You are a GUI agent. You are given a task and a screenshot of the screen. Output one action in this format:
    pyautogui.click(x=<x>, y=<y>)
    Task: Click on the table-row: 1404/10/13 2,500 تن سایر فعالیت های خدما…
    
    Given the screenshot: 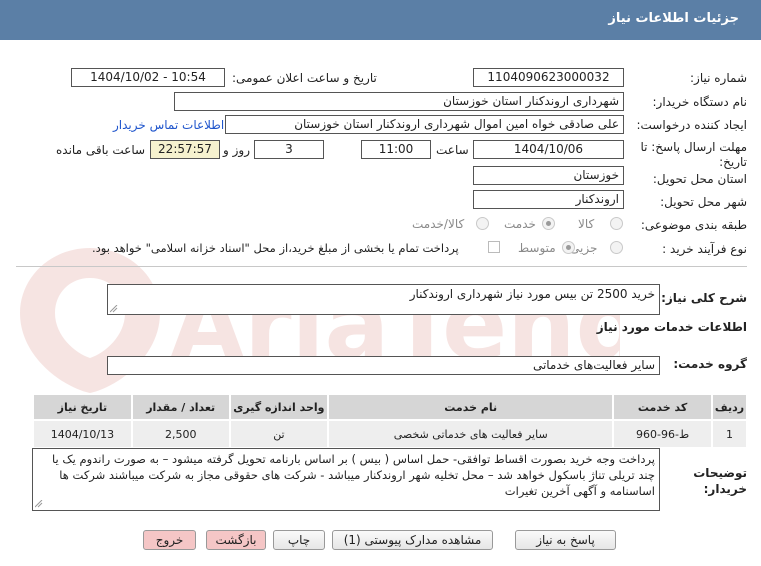 What is the action you would take?
    pyautogui.click(x=390, y=434)
    